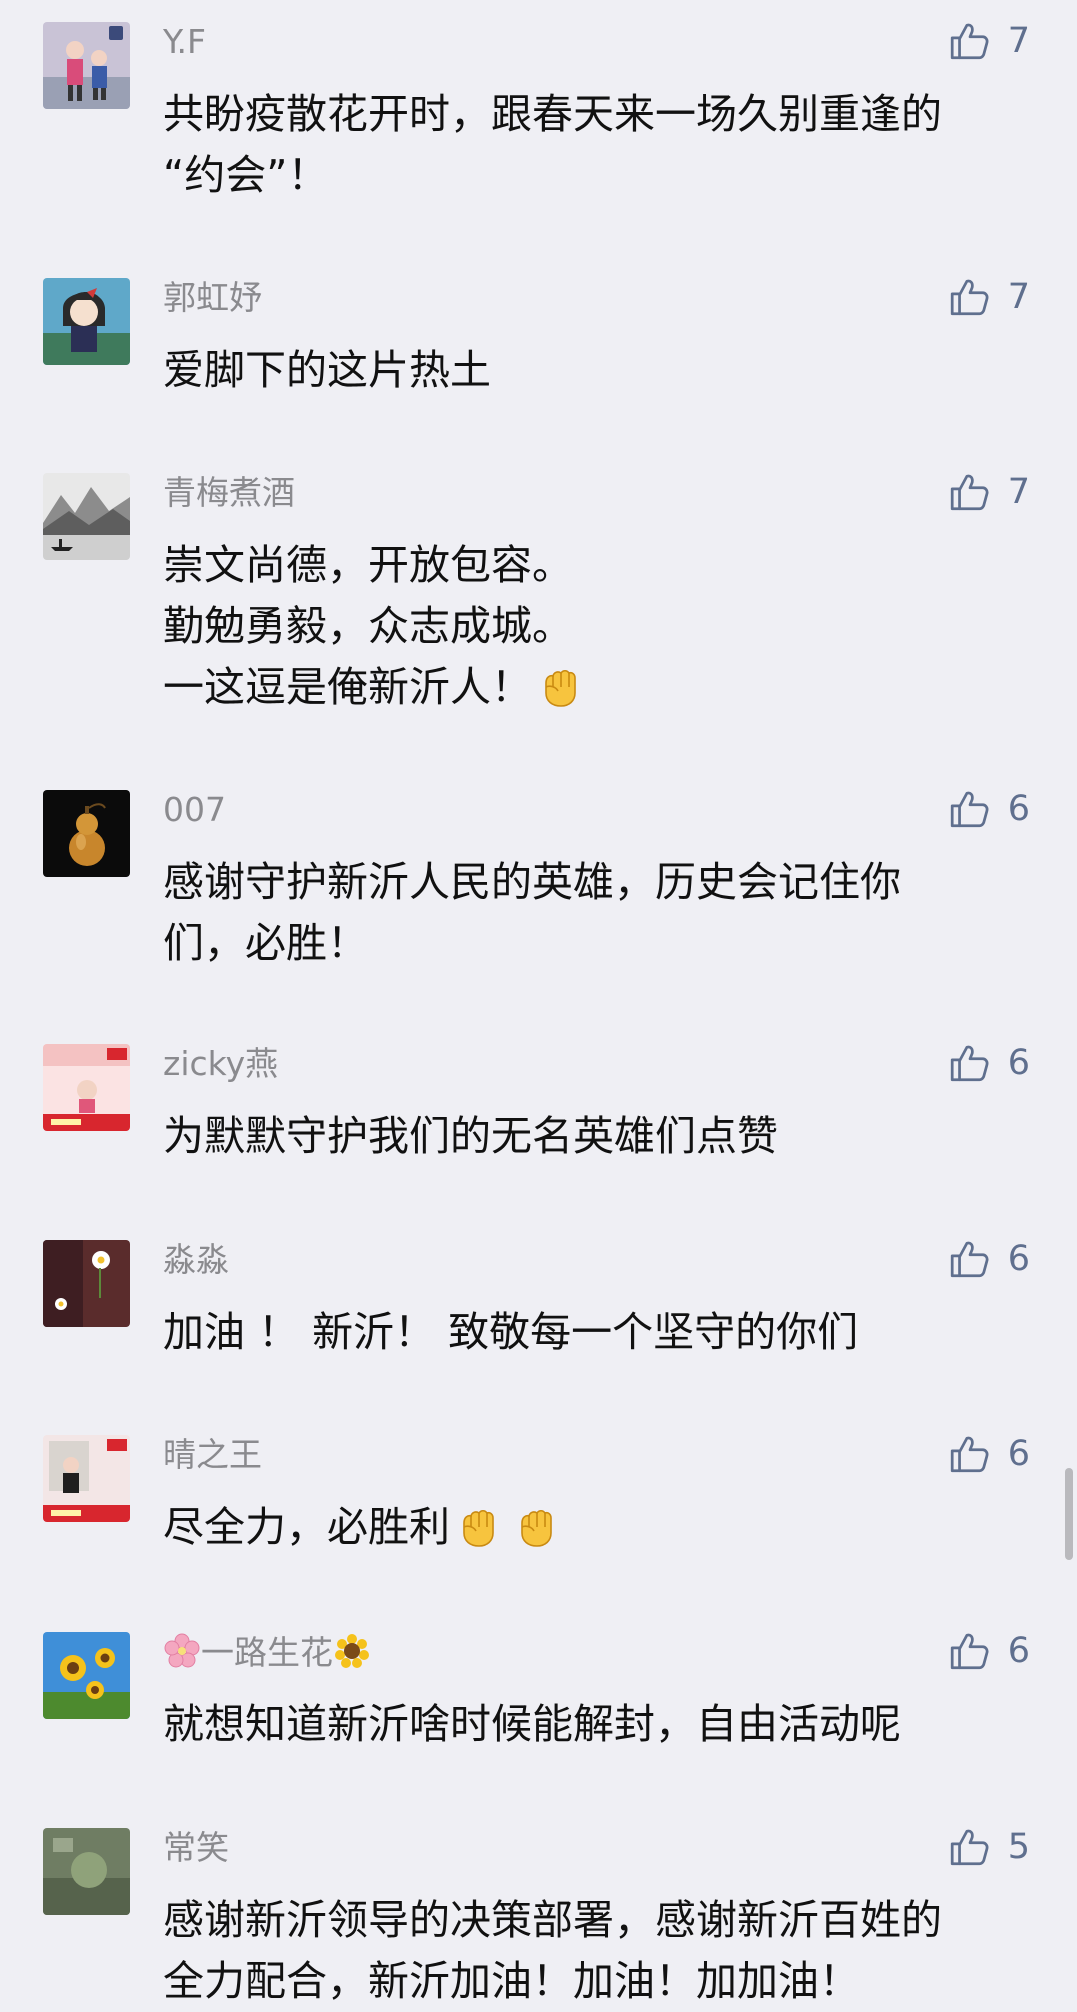  What do you see at coordinates (368, 565) in the screenshot?
I see `comment-line: 崇文尚德，开放包容。` at bounding box center [368, 565].